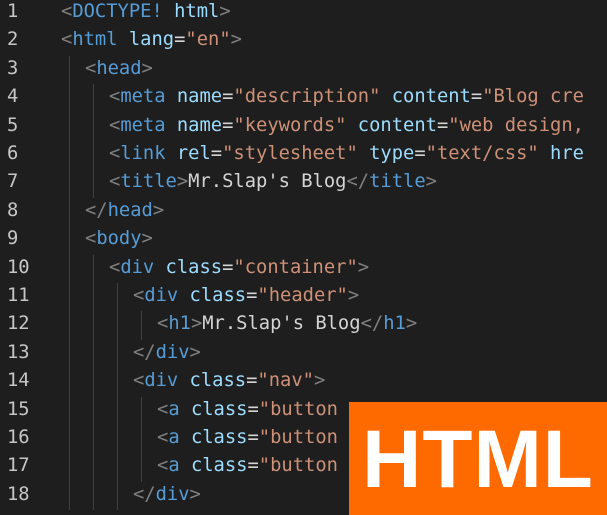 The width and height of the screenshot is (607, 515). Describe the element at coordinates (95, 40) in the screenshot. I see `code-token: html` at that location.